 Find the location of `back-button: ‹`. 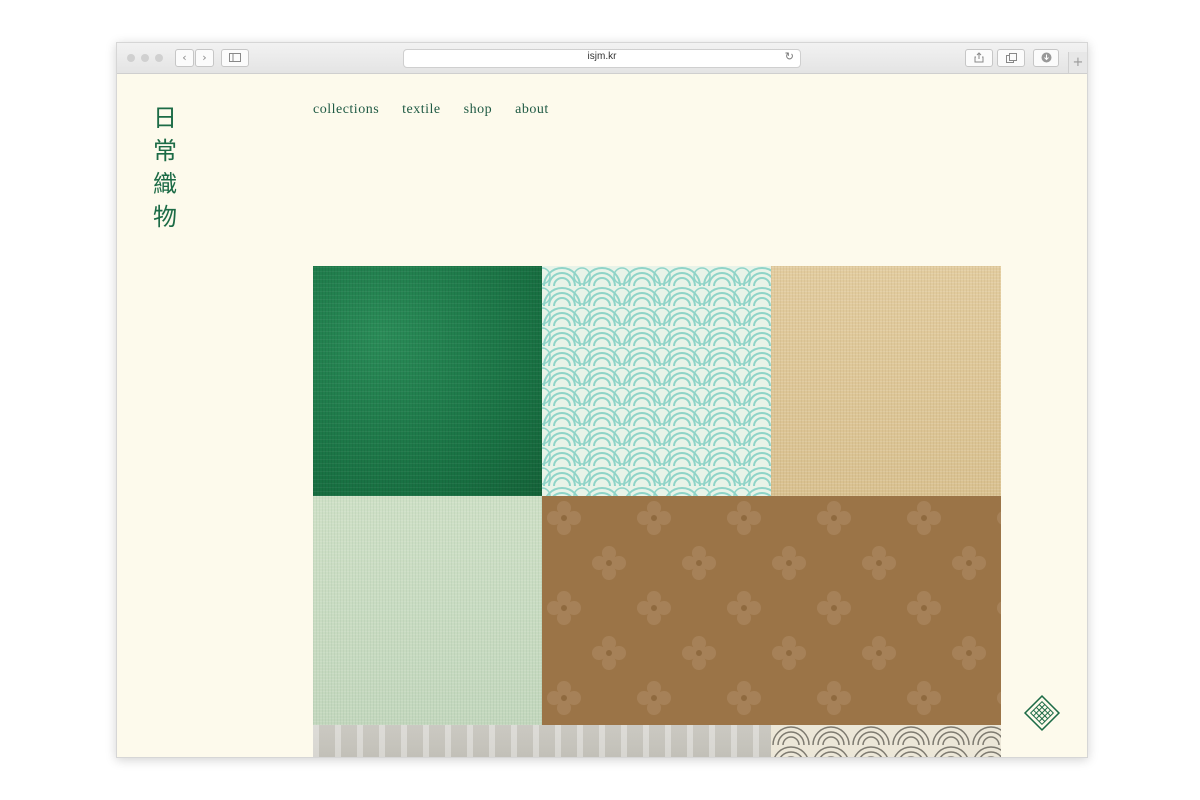

back-button: ‹ is located at coordinates (184, 58).